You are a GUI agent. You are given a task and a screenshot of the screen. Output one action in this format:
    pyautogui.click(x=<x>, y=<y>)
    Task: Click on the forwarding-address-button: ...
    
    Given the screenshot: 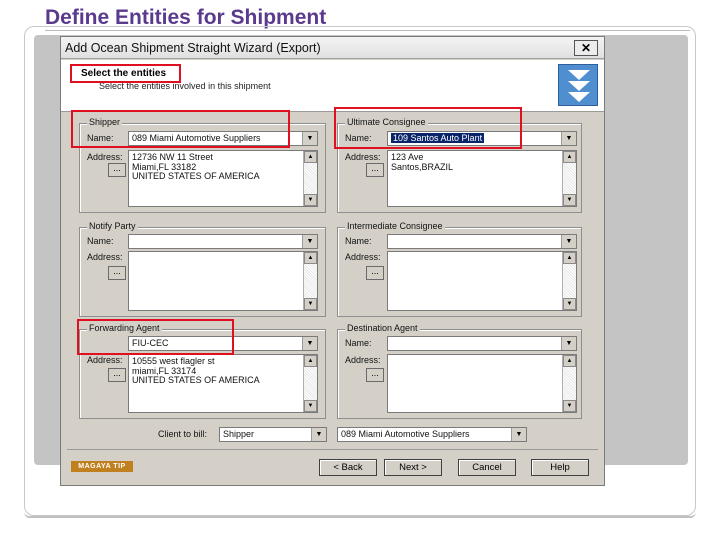 What is the action you would take?
    pyautogui.click(x=117, y=375)
    